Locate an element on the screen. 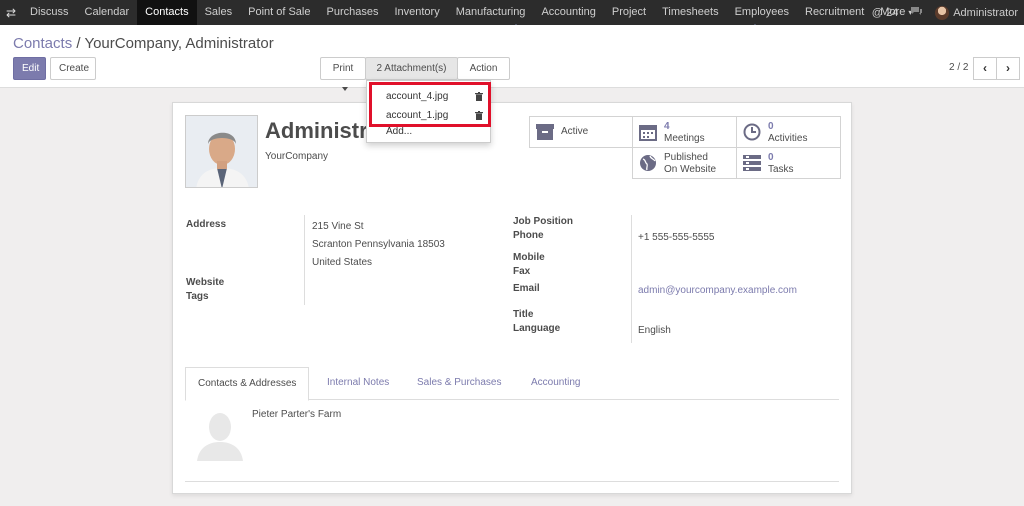 The width and height of the screenshot is (1024, 506). navbar-systray: @ 24 Administrator is located at coordinates (945, 12).